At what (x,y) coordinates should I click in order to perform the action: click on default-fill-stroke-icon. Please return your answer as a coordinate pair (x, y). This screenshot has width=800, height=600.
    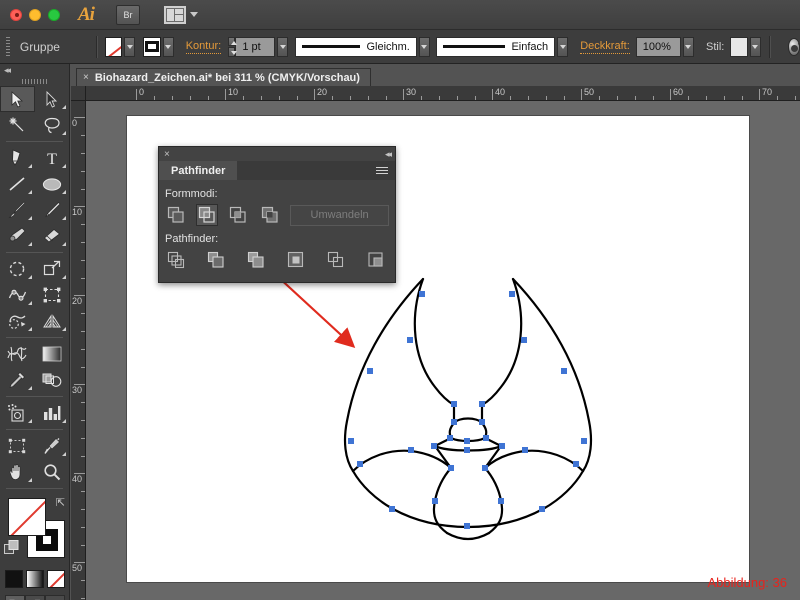
    Looking at the image, I should click on (11, 549).